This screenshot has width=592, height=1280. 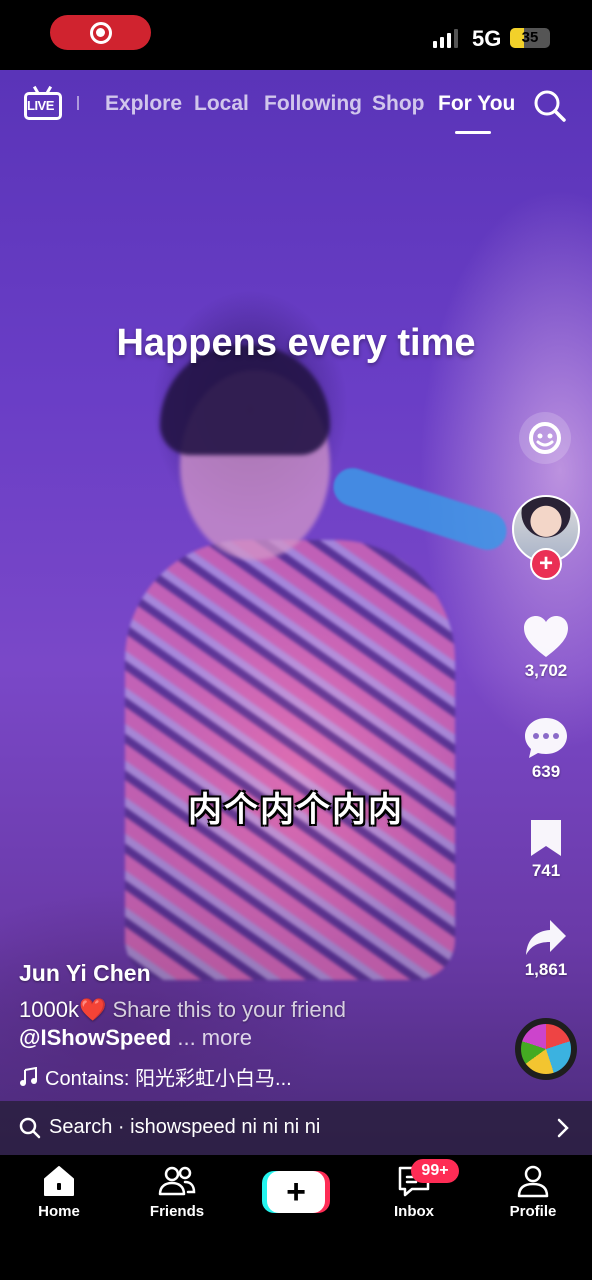 I want to click on inbox-badge: 99+, so click(x=435, y=1171).